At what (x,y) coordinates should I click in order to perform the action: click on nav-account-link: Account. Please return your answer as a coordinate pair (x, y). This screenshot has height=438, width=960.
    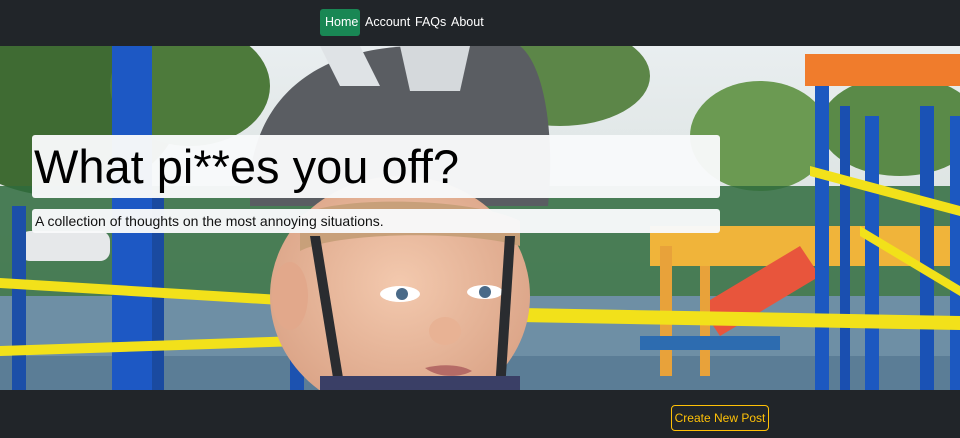
    Looking at the image, I should click on (387, 22).